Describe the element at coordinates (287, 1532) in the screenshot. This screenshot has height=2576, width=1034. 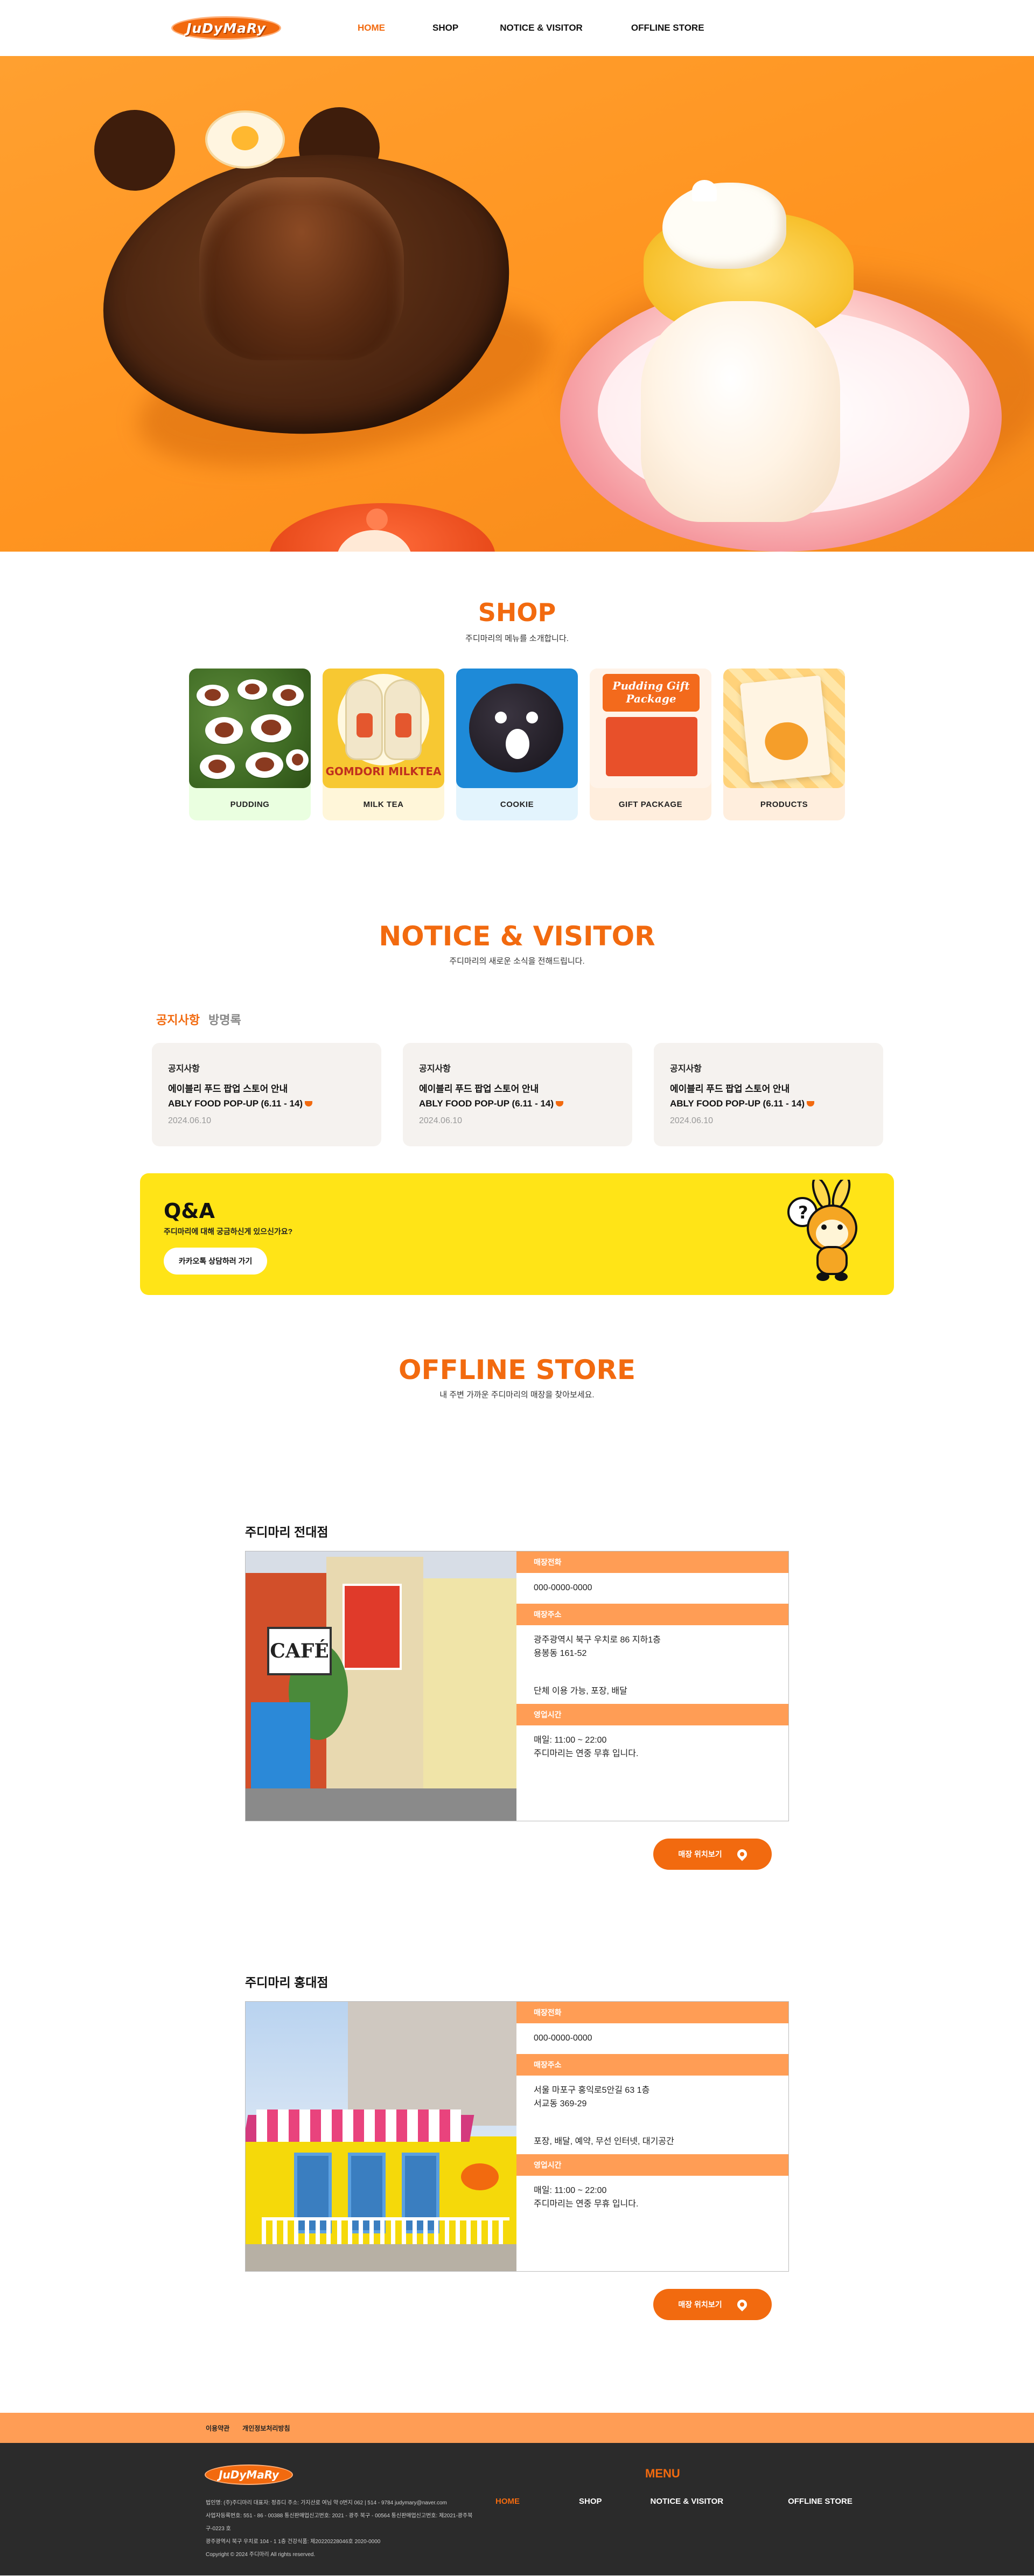
I see `store-name: 주디마리 전대점` at that location.